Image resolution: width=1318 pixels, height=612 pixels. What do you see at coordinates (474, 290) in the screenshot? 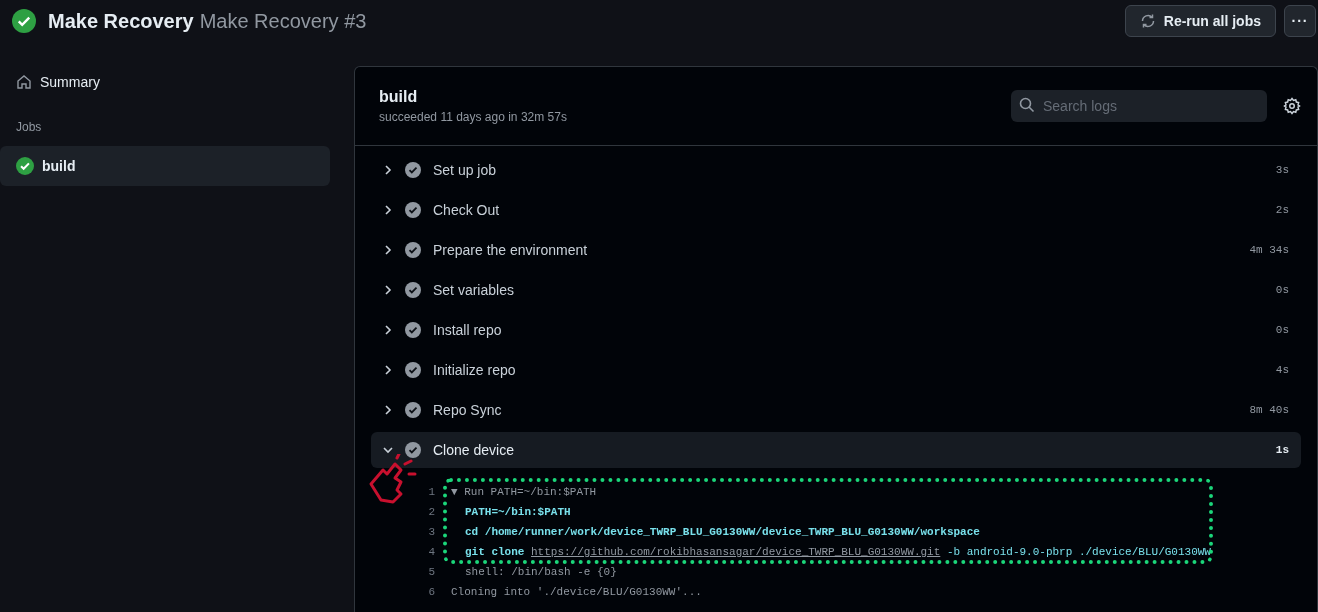
I see `step-name: Set variables` at bounding box center [474, 290].